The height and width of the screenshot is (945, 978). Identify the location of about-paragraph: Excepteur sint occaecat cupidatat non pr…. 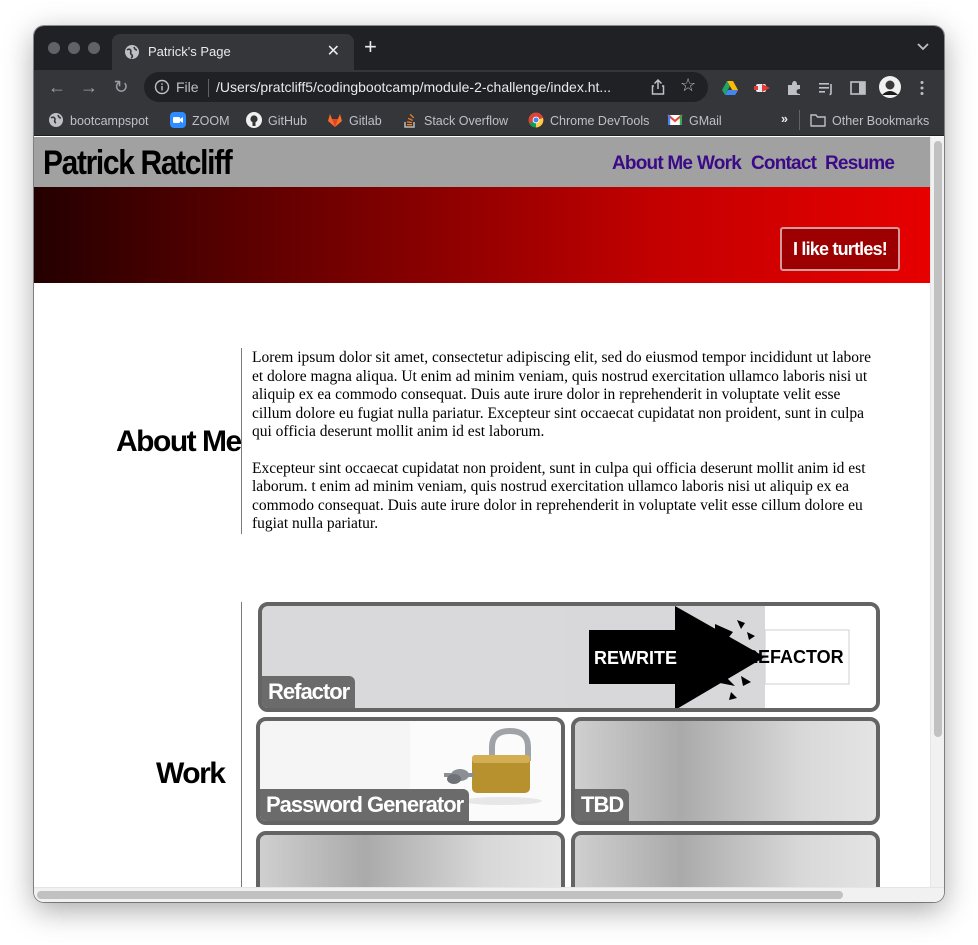
(559, 496).